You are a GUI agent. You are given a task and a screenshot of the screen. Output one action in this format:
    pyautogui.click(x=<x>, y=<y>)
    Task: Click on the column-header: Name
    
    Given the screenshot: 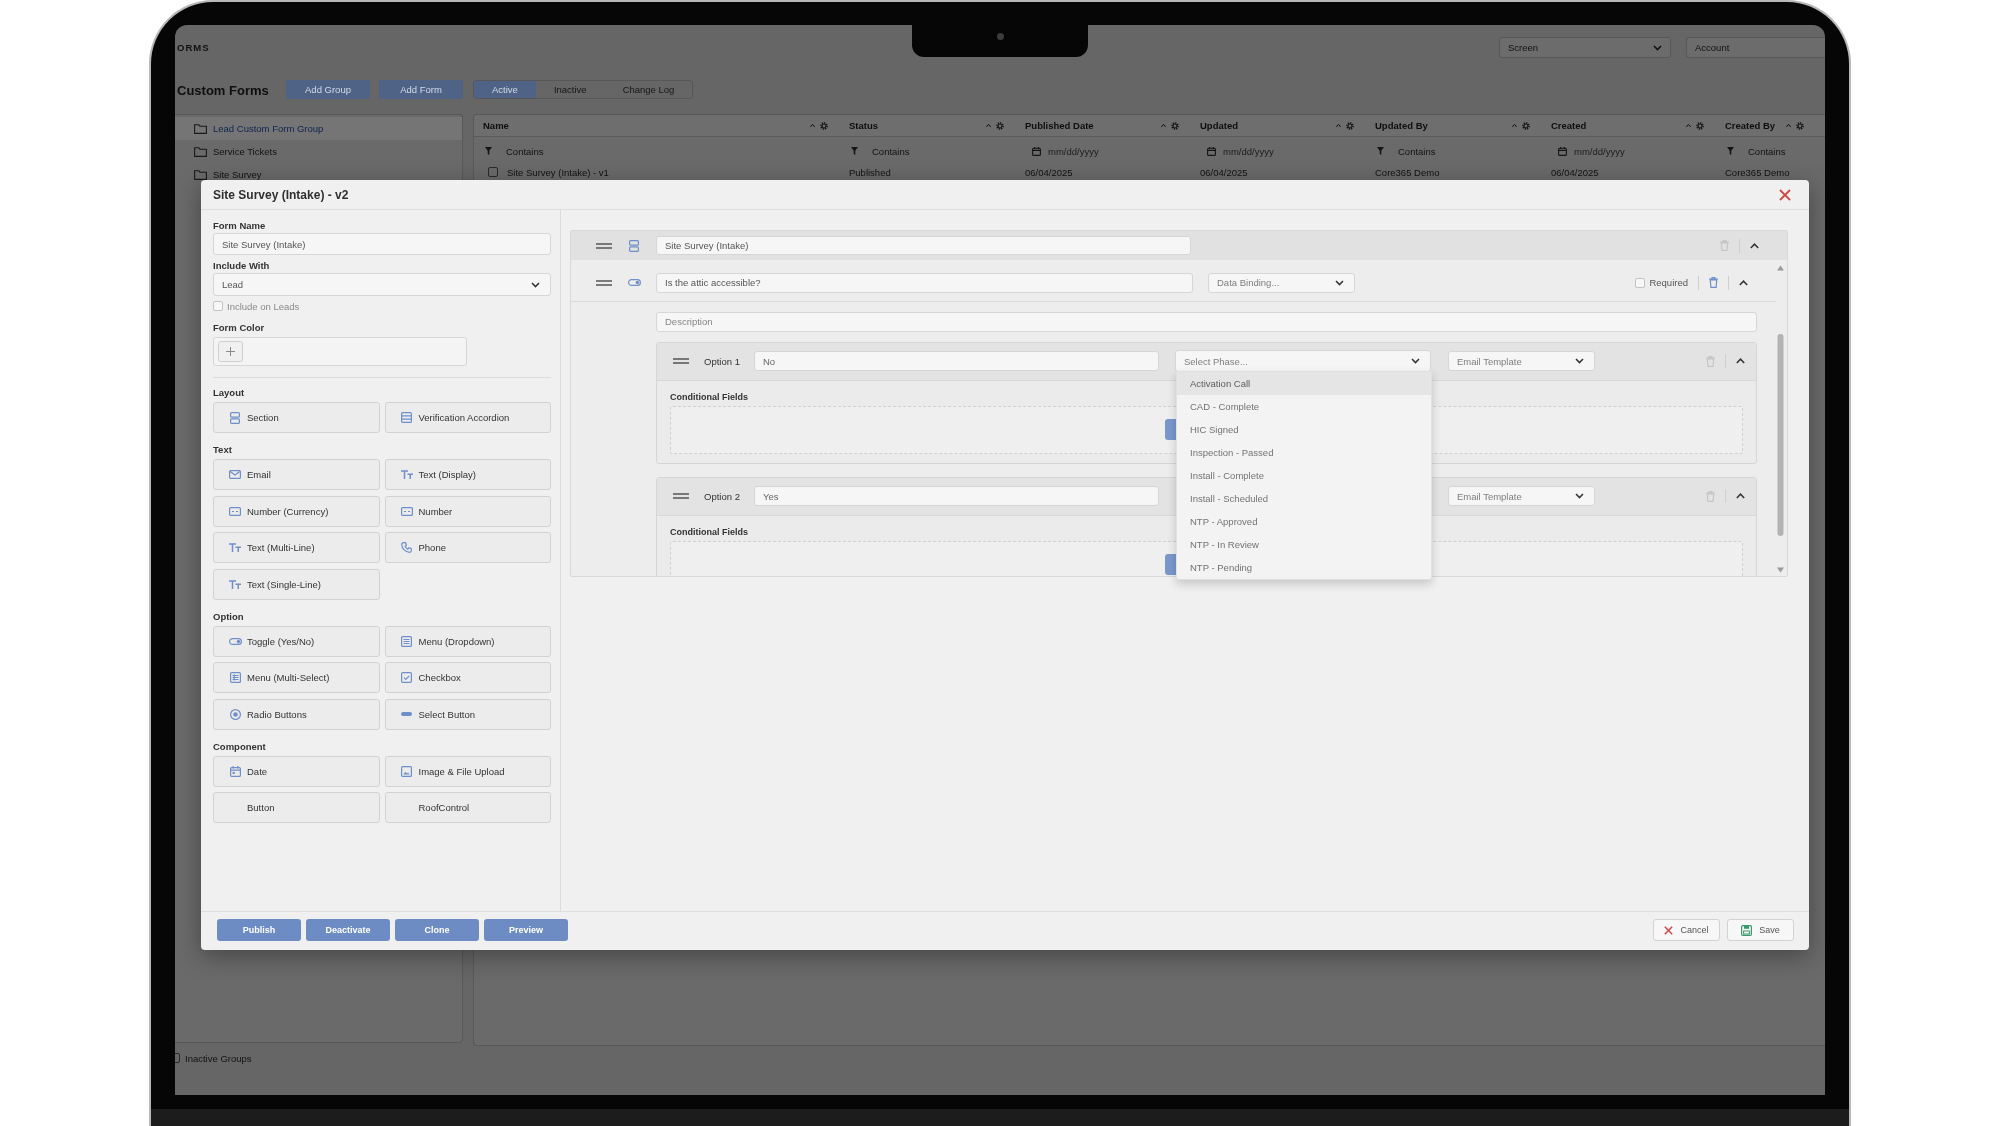 What is the action you would take?
    pyautogui.click(x=496, y=125)
    